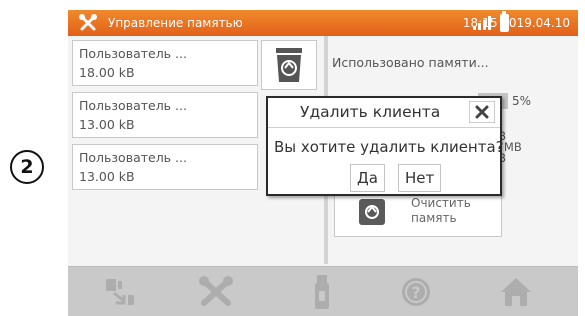 The height and width of the screenshot is (316, 585). Describe the element at coordinates (367, 178) in the screenshot. I see `yes-button: Да` at that location.